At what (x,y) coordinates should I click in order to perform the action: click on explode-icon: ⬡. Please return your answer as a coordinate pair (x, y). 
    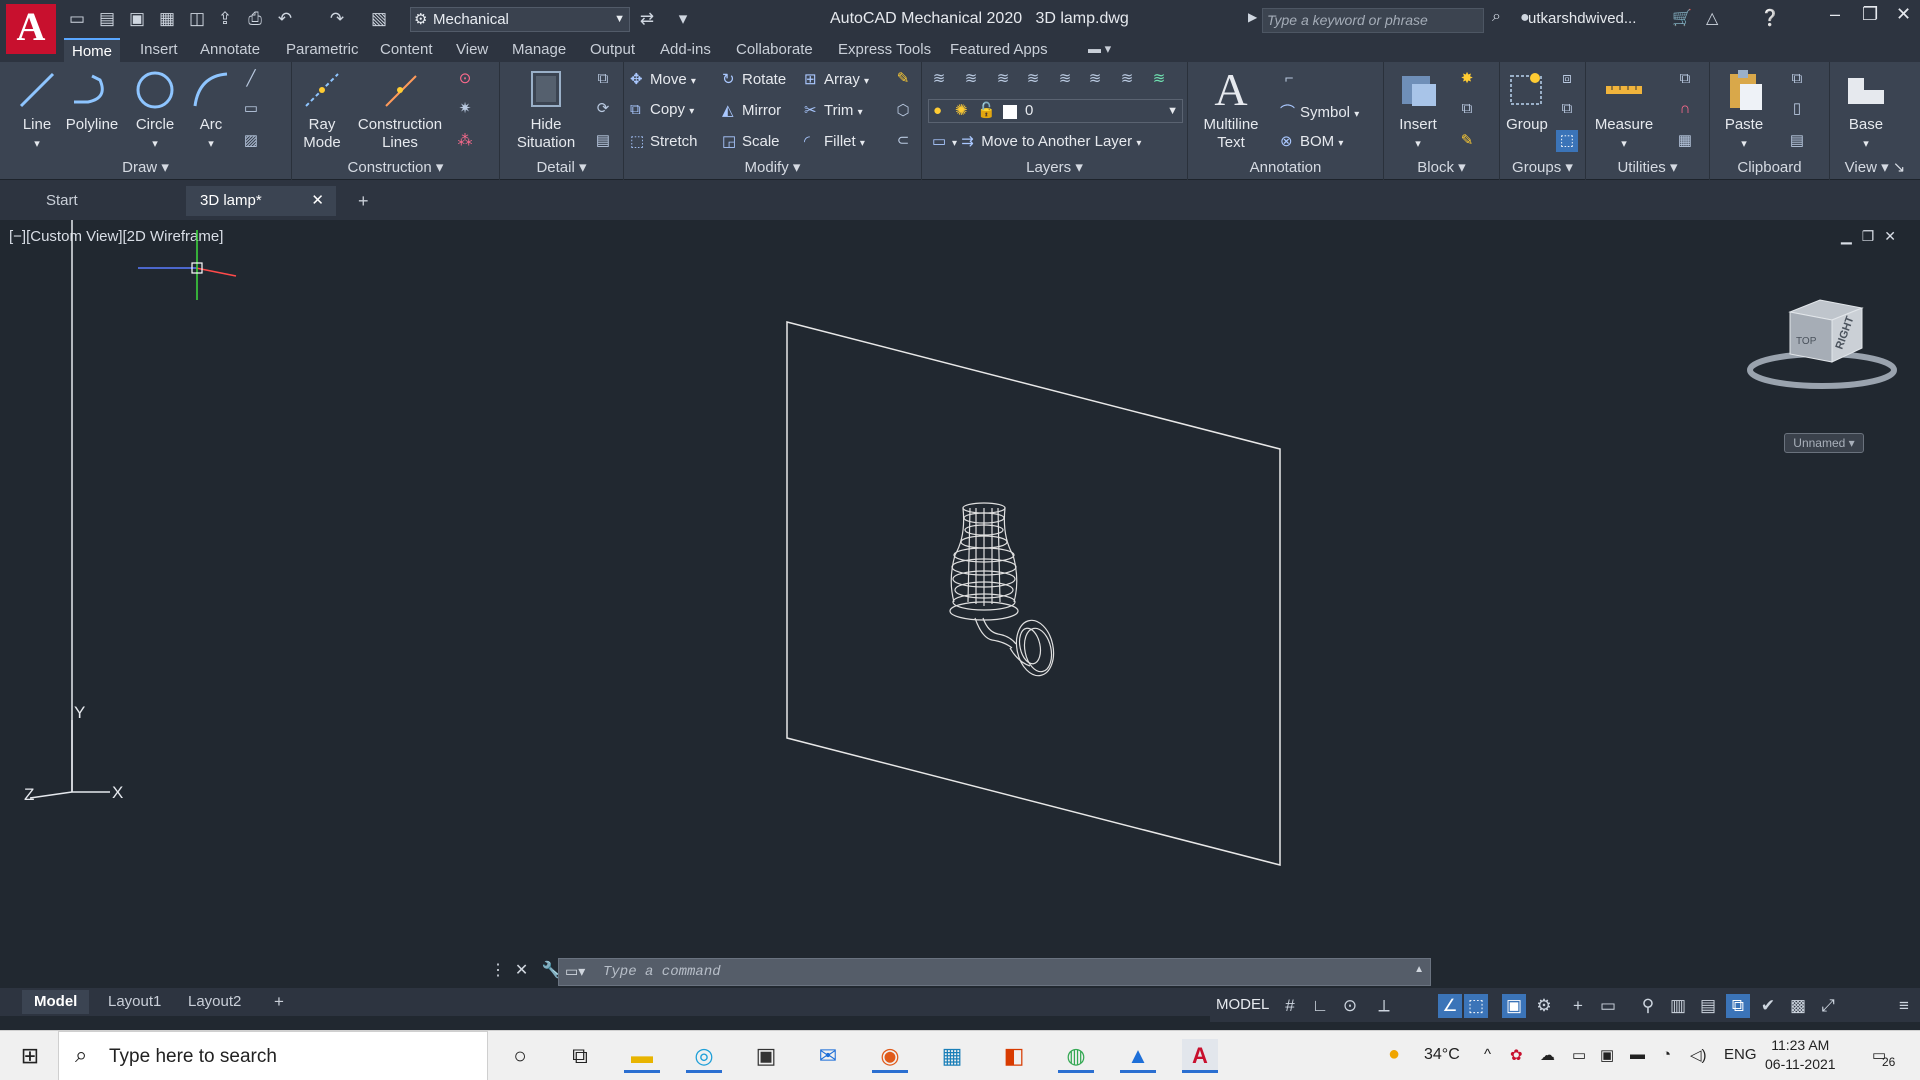
    Looking at the image, I should click on (903, 111).